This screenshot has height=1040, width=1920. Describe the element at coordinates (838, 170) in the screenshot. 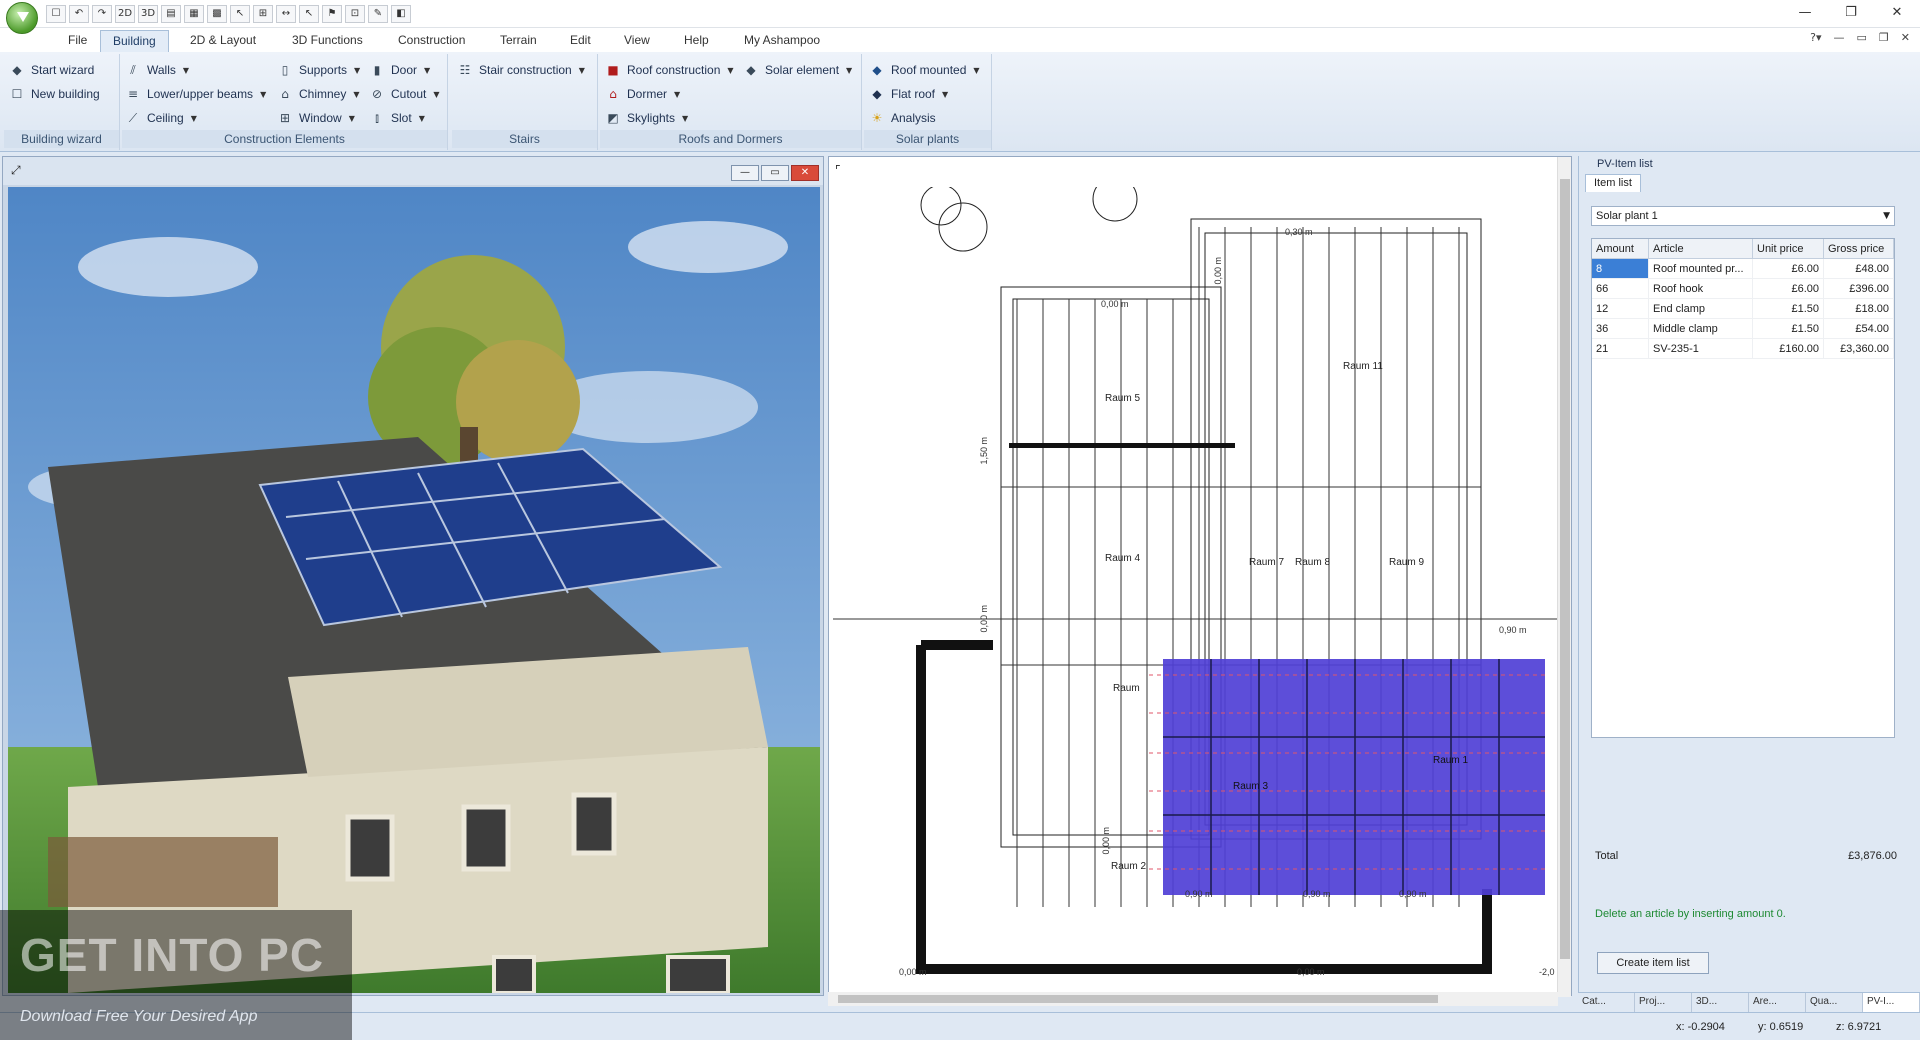

I see `plan-pin-icon: ⌜` at that location.